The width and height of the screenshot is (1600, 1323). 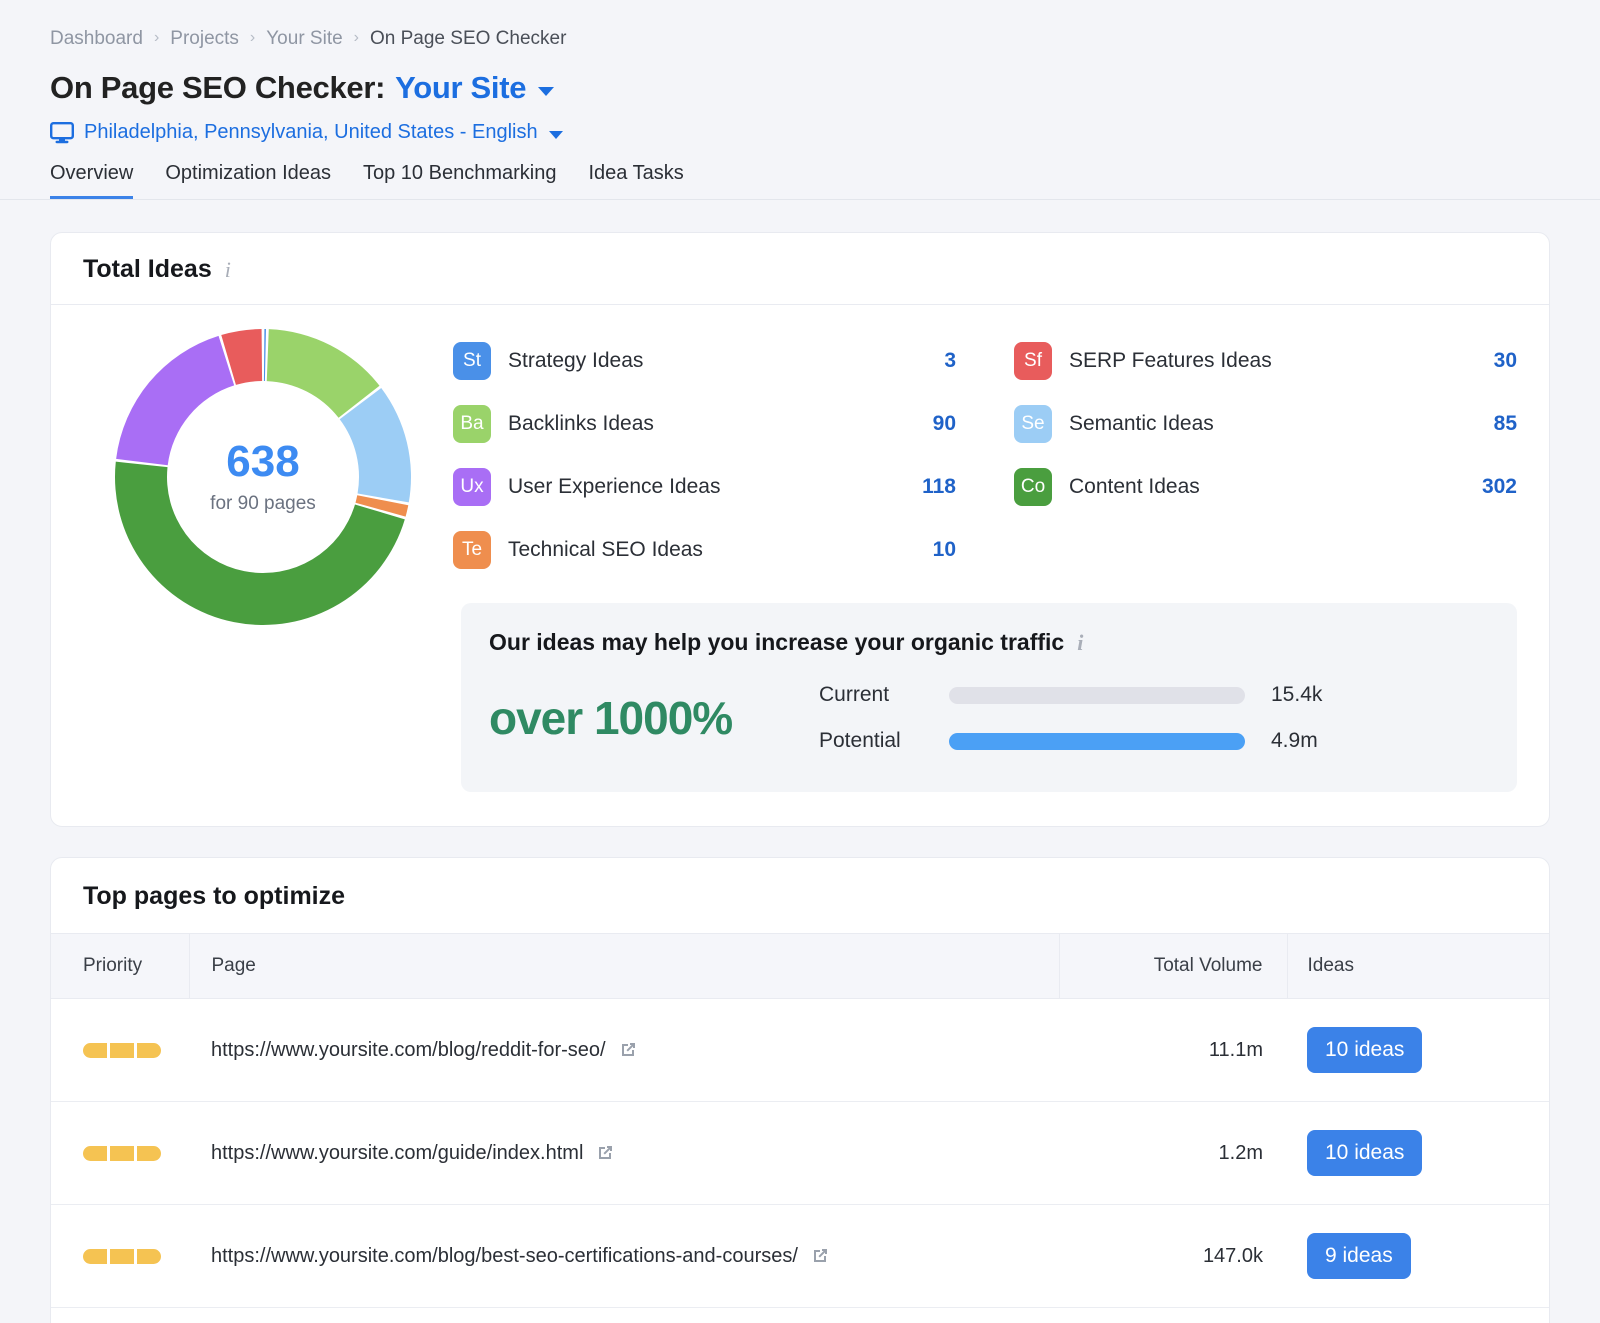 What do you see at coordinates (263, 461) in the screenshot?
I see `donut-total-value: 638` at bounding box center [263, 461].